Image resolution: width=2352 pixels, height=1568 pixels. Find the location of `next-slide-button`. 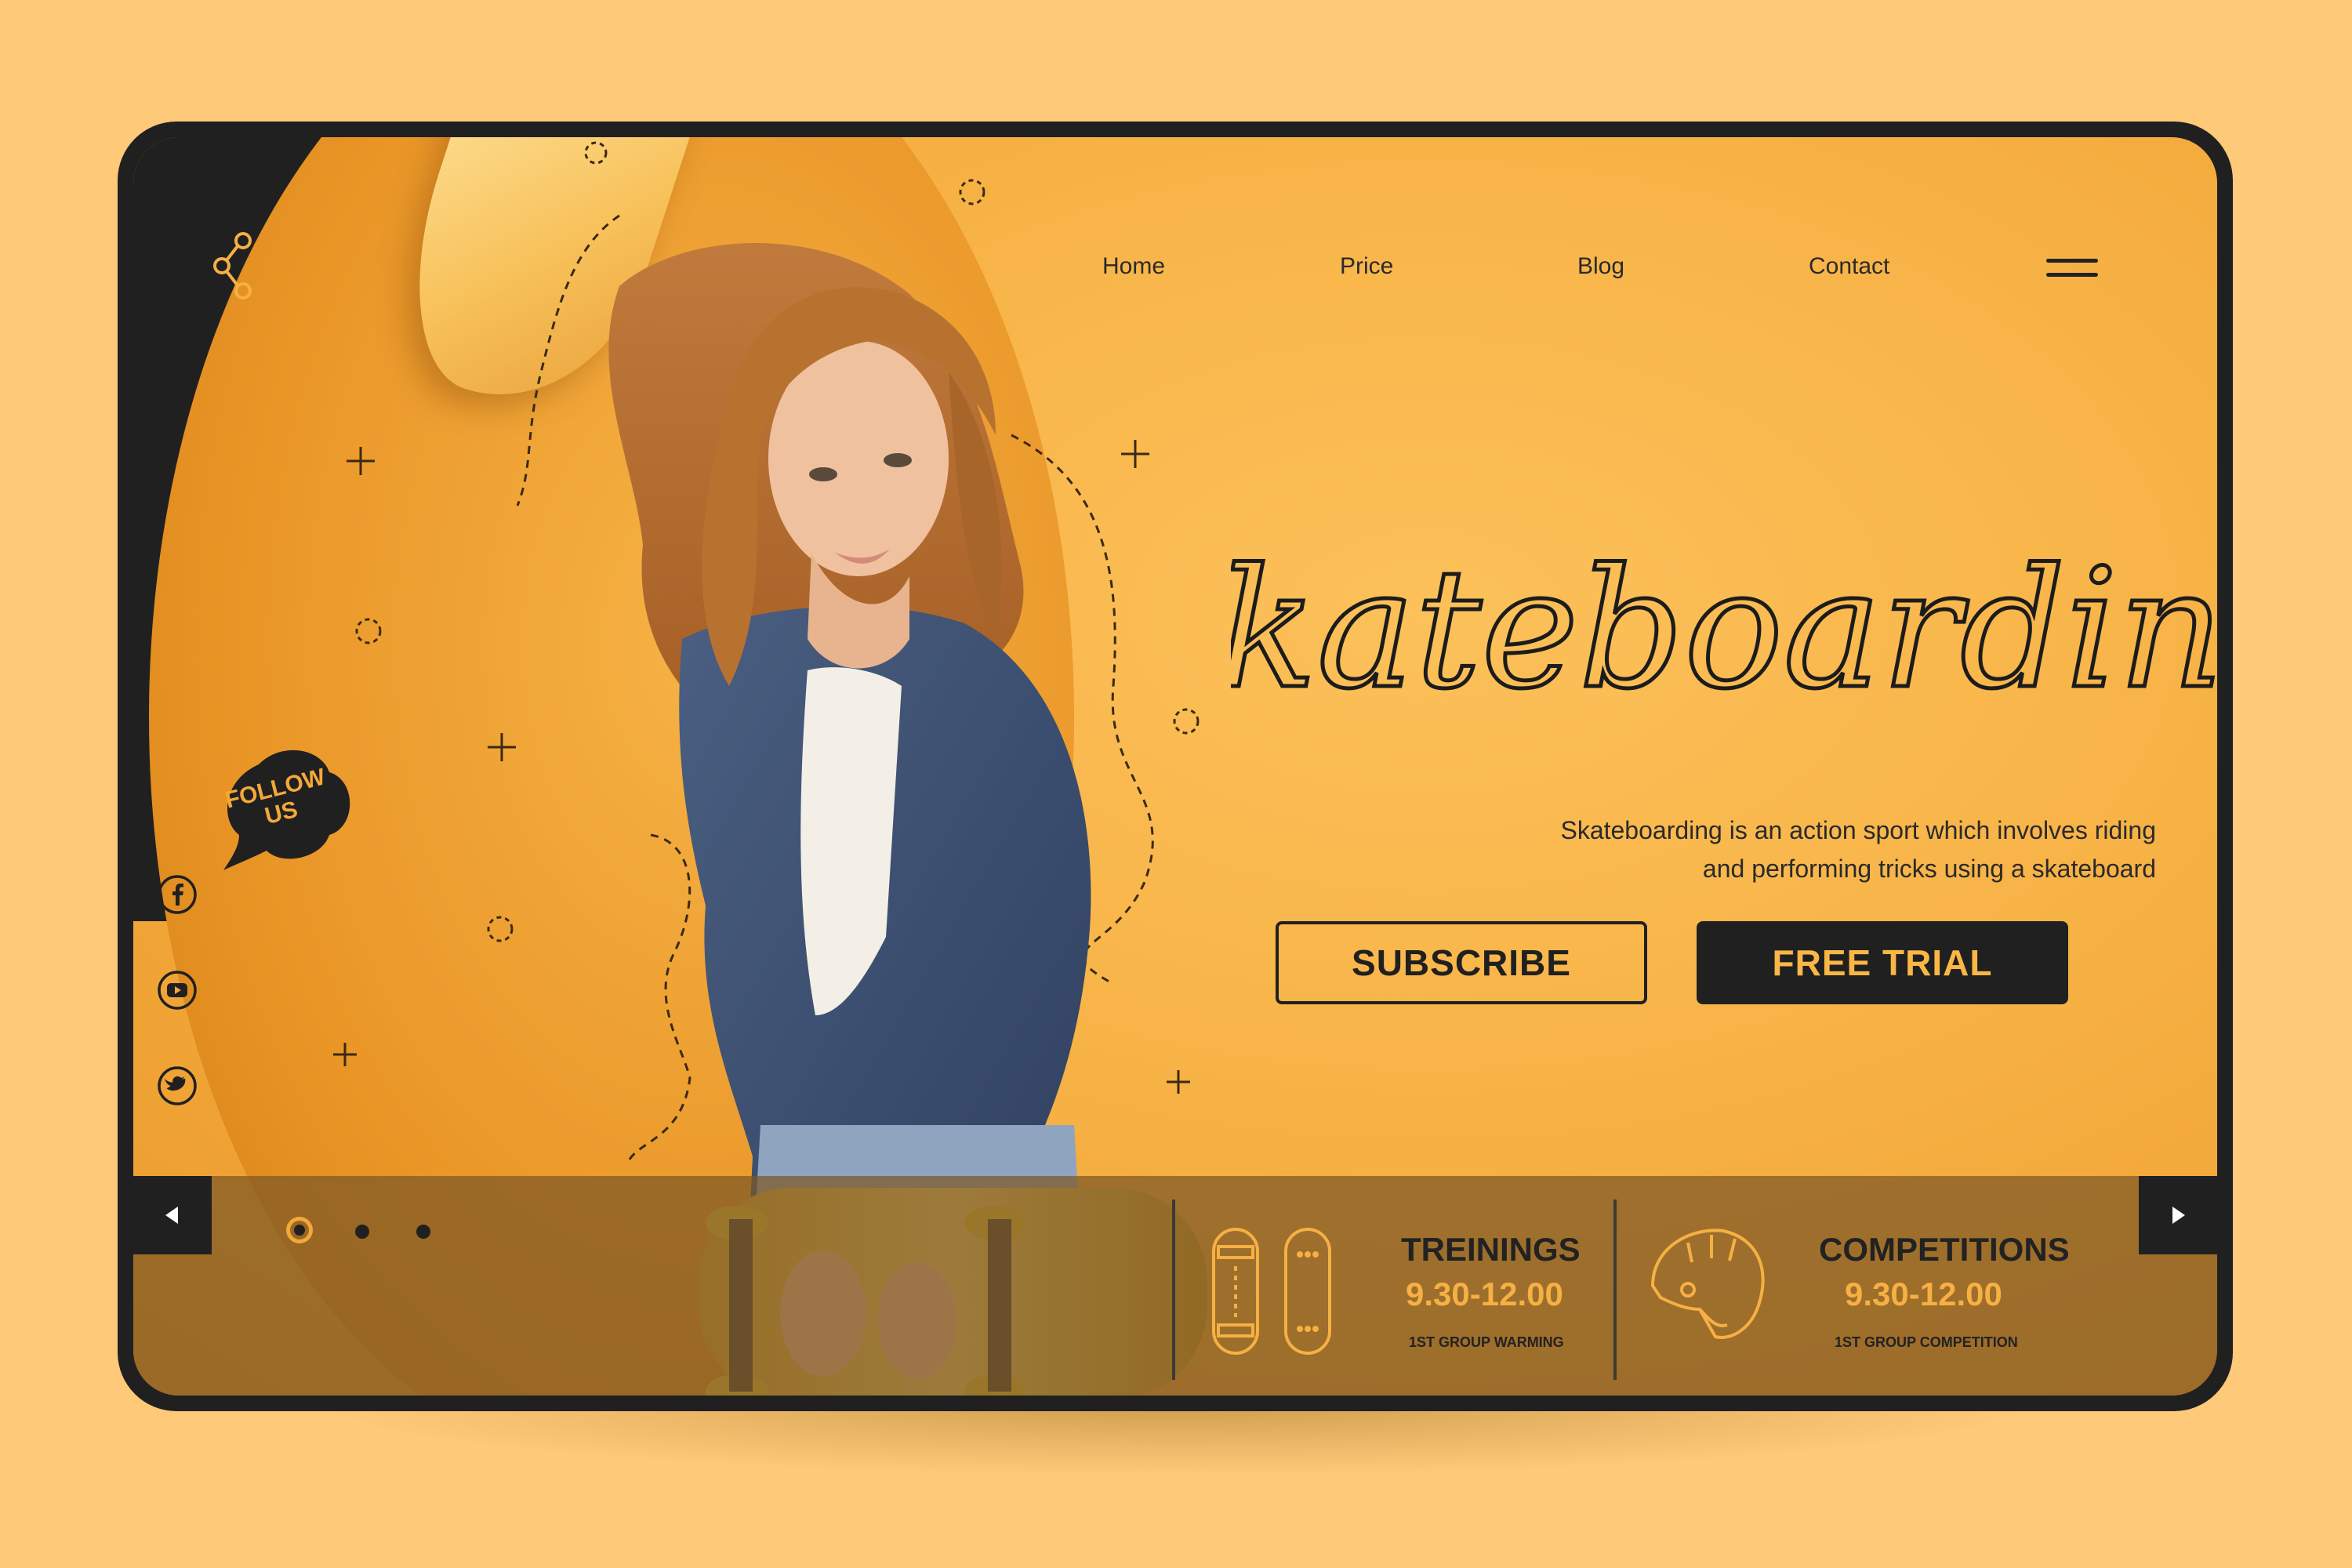

next-slide-button is located at coordinates (2178, 1215).